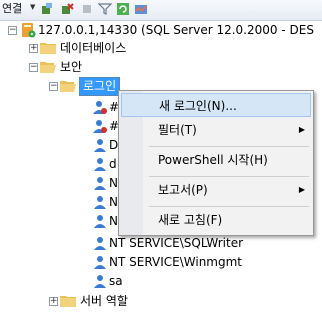 The height and width of the screenshot is (313, 322). Describe the element at coordinates (93, 48) in the screenshot. I see `databases-label: 데이터베이스` at that location.